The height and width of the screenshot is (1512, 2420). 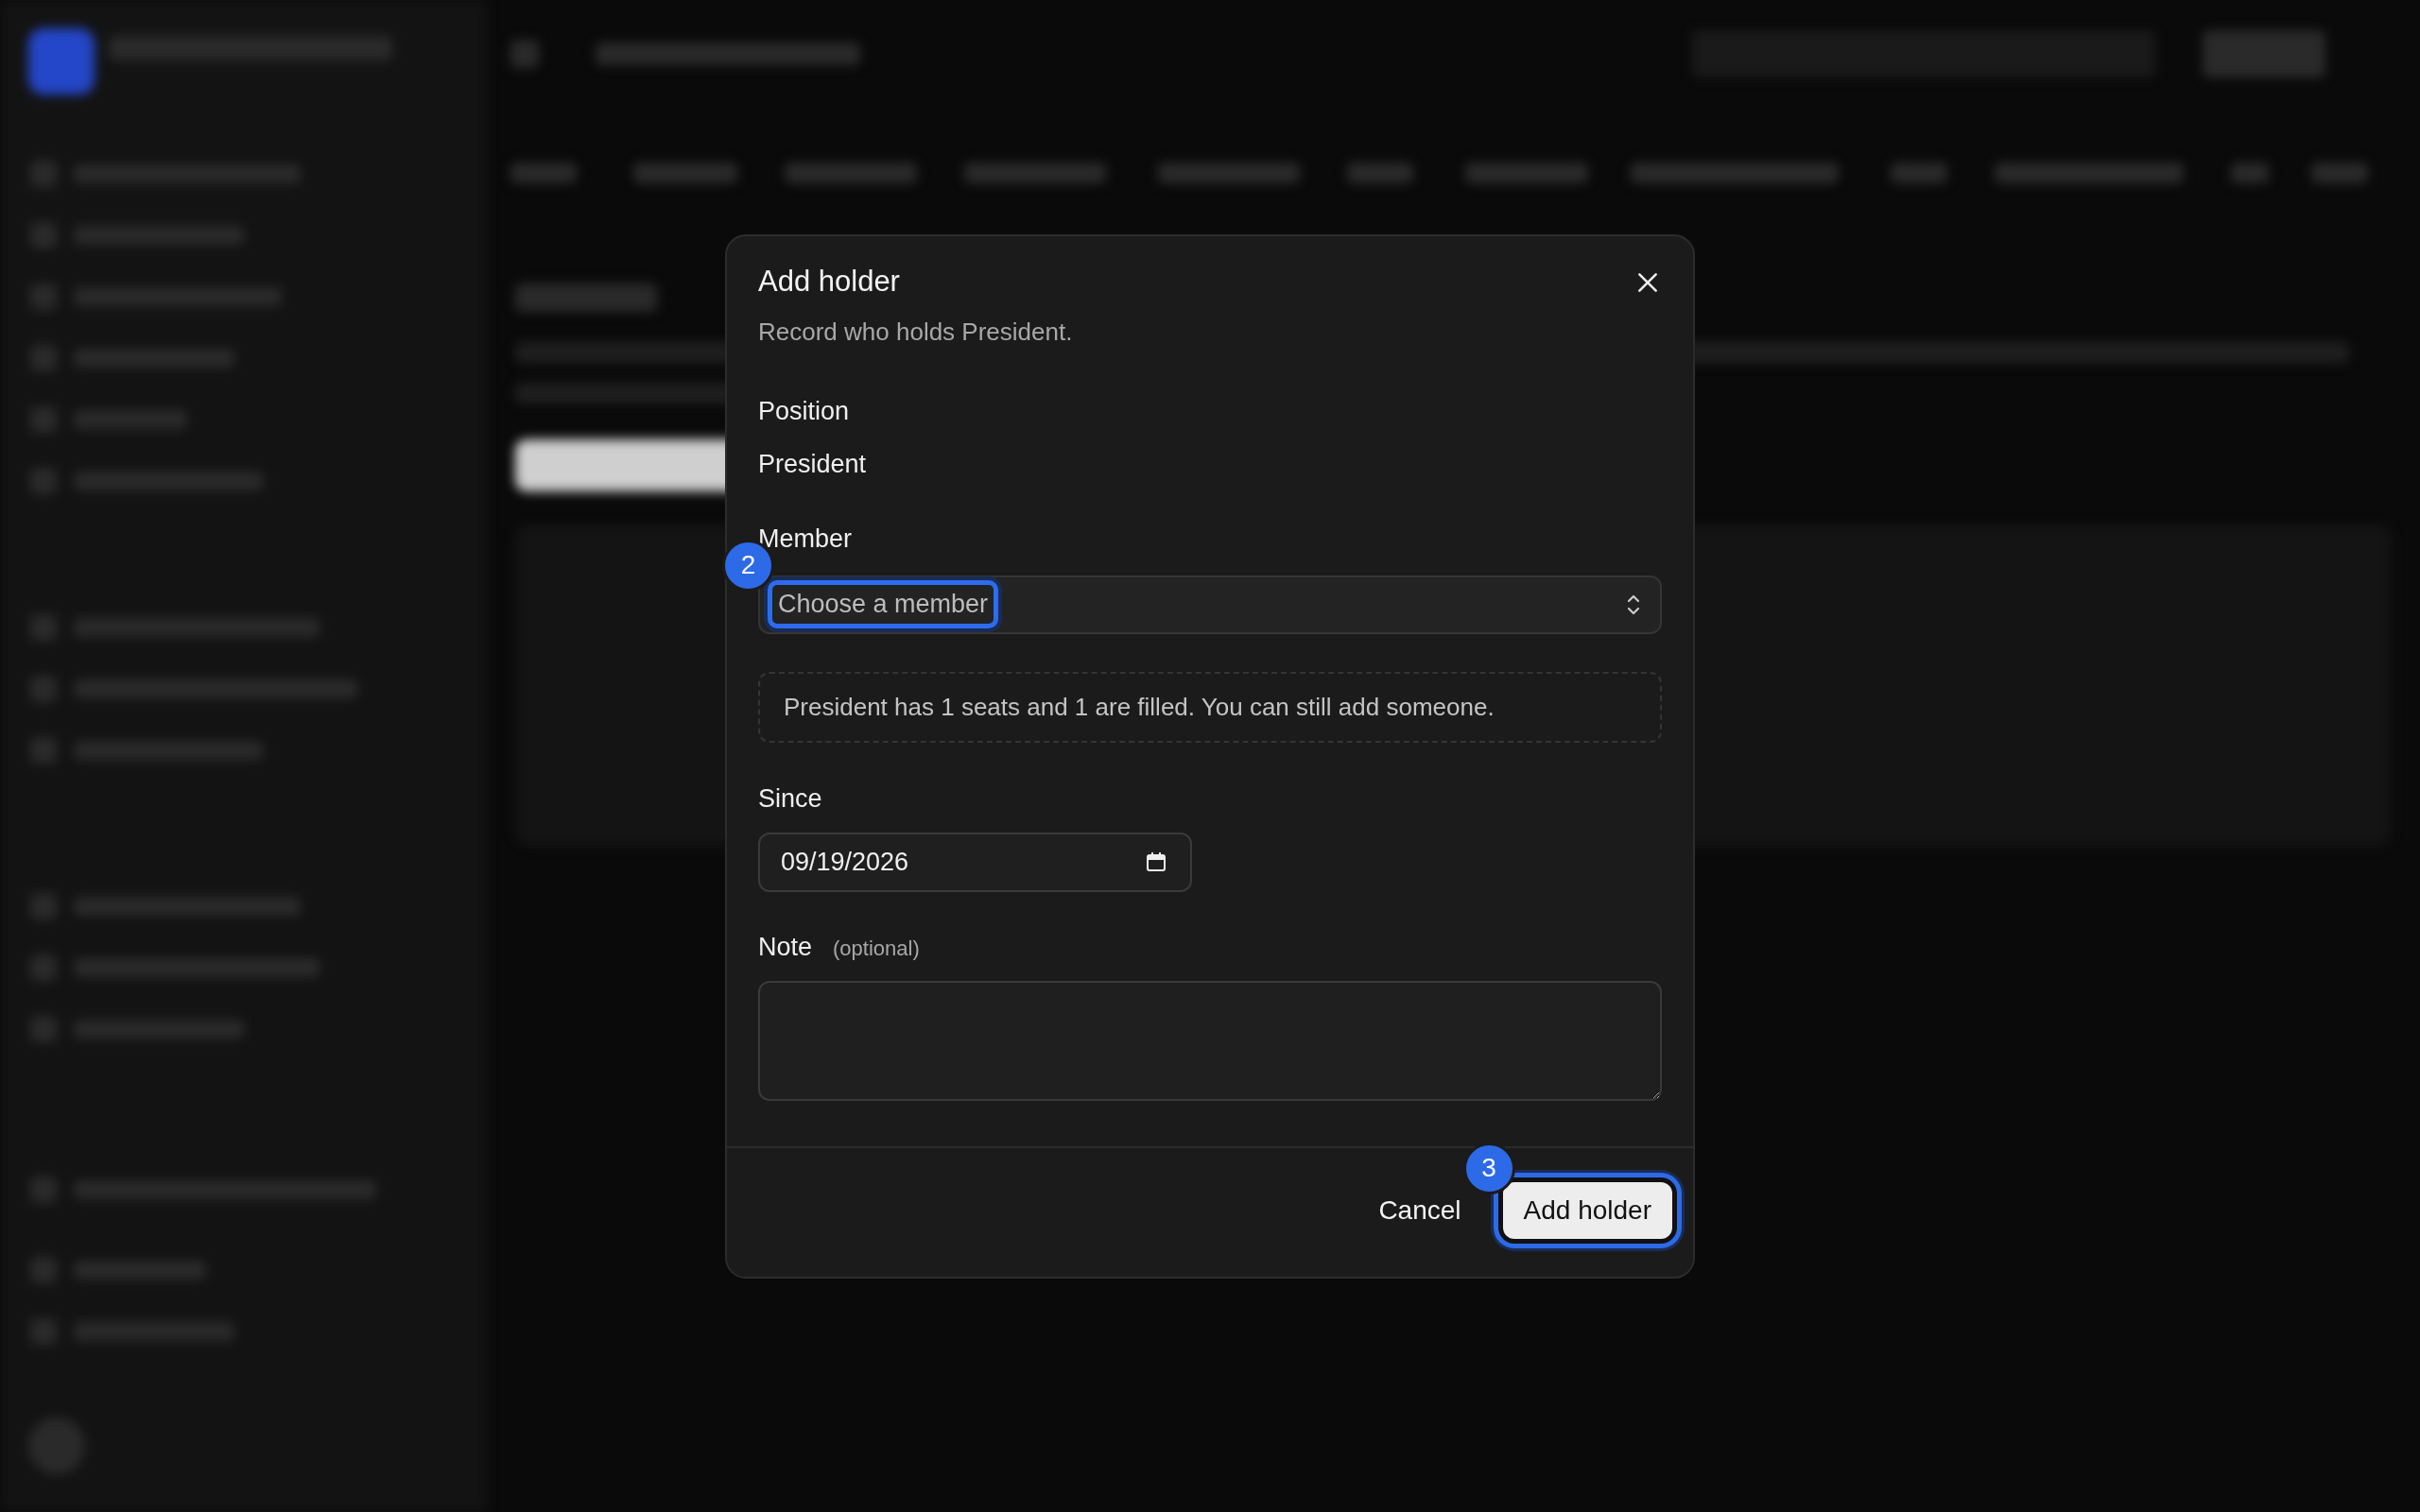 What do you see at coordinates (813, 464) in the screenshot?
I see `position-value: President` at bounding box center [813, 464].